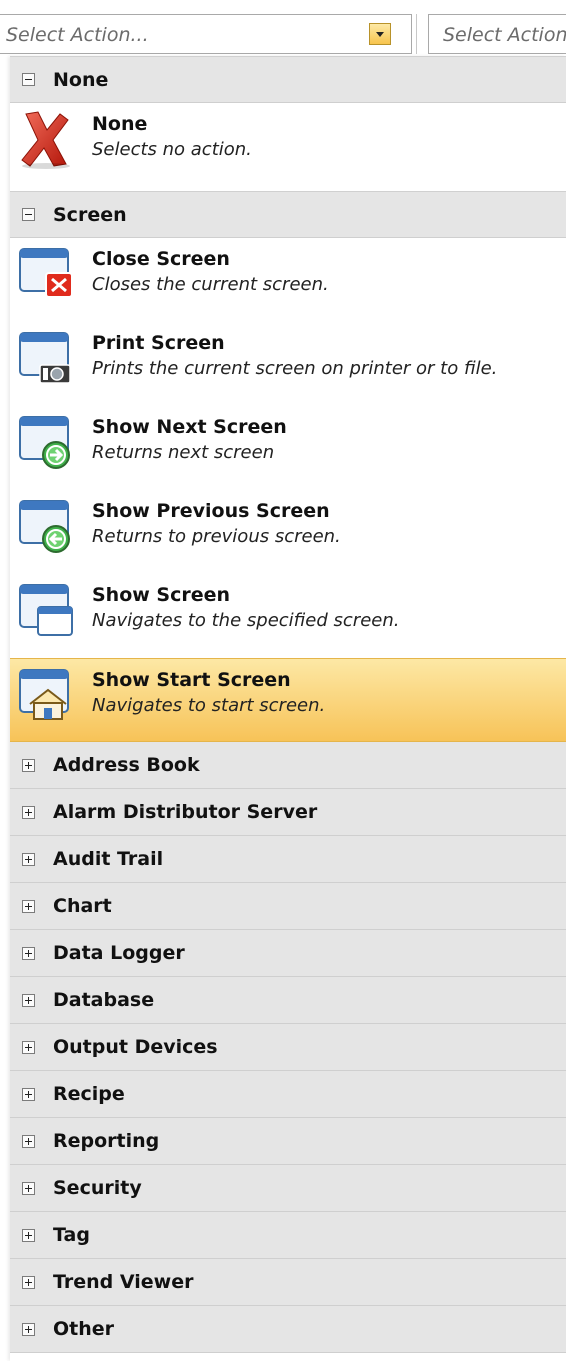 Image resolution: width=566 pixels, height=1361 pixels. Describe the element at coordinates (288, 1141) in the screenshot. I see `group-header-reporting: Reporting` at that location.